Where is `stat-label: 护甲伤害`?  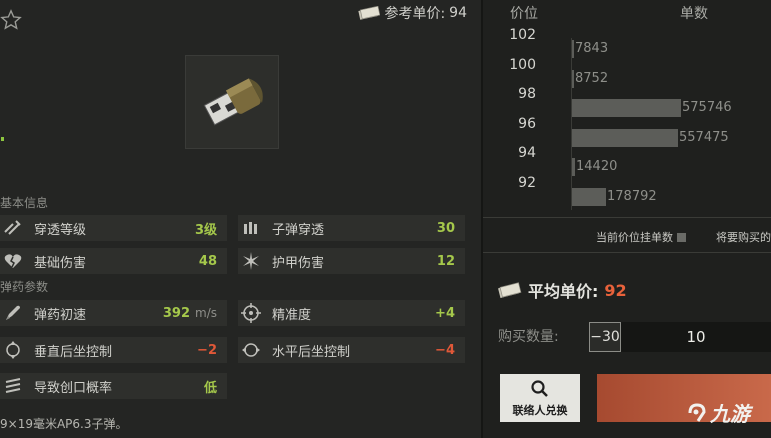 stat-label: 护甲伤害 is located at coordinates (298, 263).